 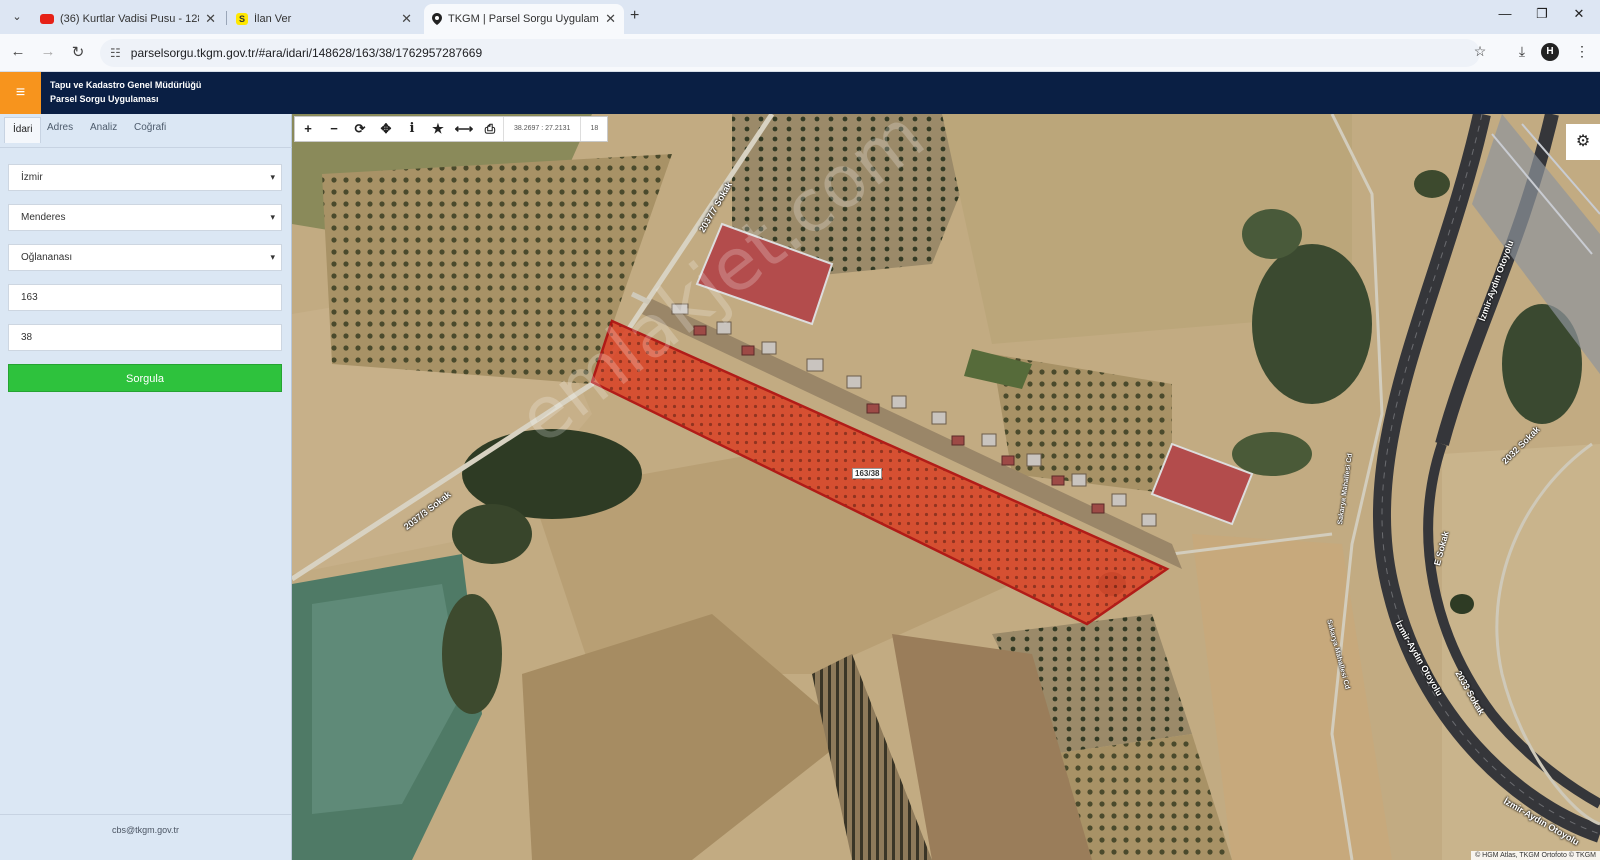 What do you see at coordinates (1582, 51) in the screenshot?
I see `more-menu-icon: ⋮` at bounding box center [1582, 51].